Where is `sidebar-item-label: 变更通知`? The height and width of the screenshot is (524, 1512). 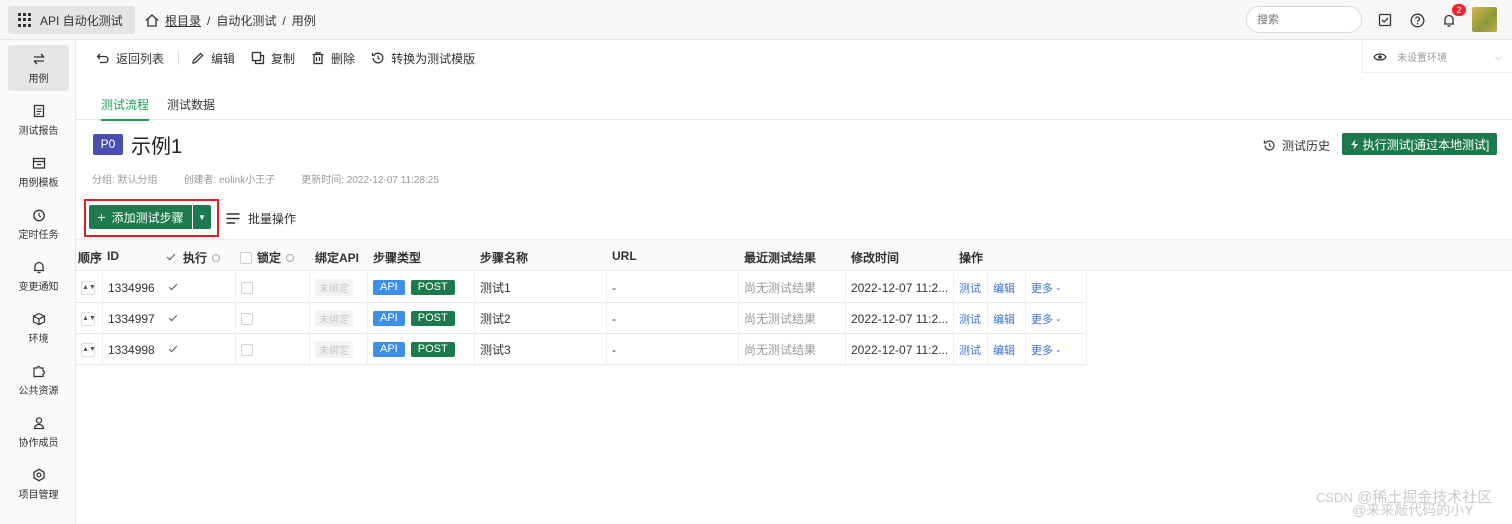
sidebar-item-label: 变更通知 is located at coordinates (38, 287).